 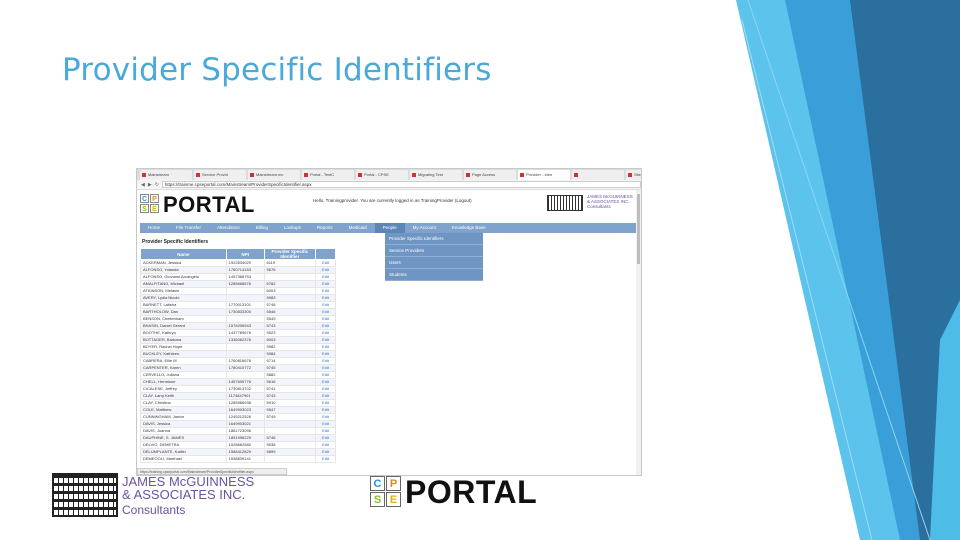 What do you see at coordinates (238, 459) in the screenshot?
I see `table-row: DEMEOOLI, Marthael 1538839141 Edit` at bounding box center [238, 459].